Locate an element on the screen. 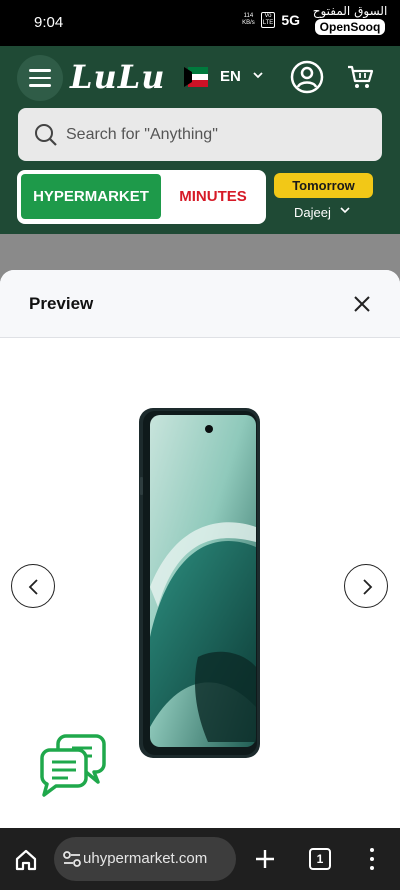 This screenshot has height=890, width=400. location-selector: Dajeej is located at coordinates (312, 212).